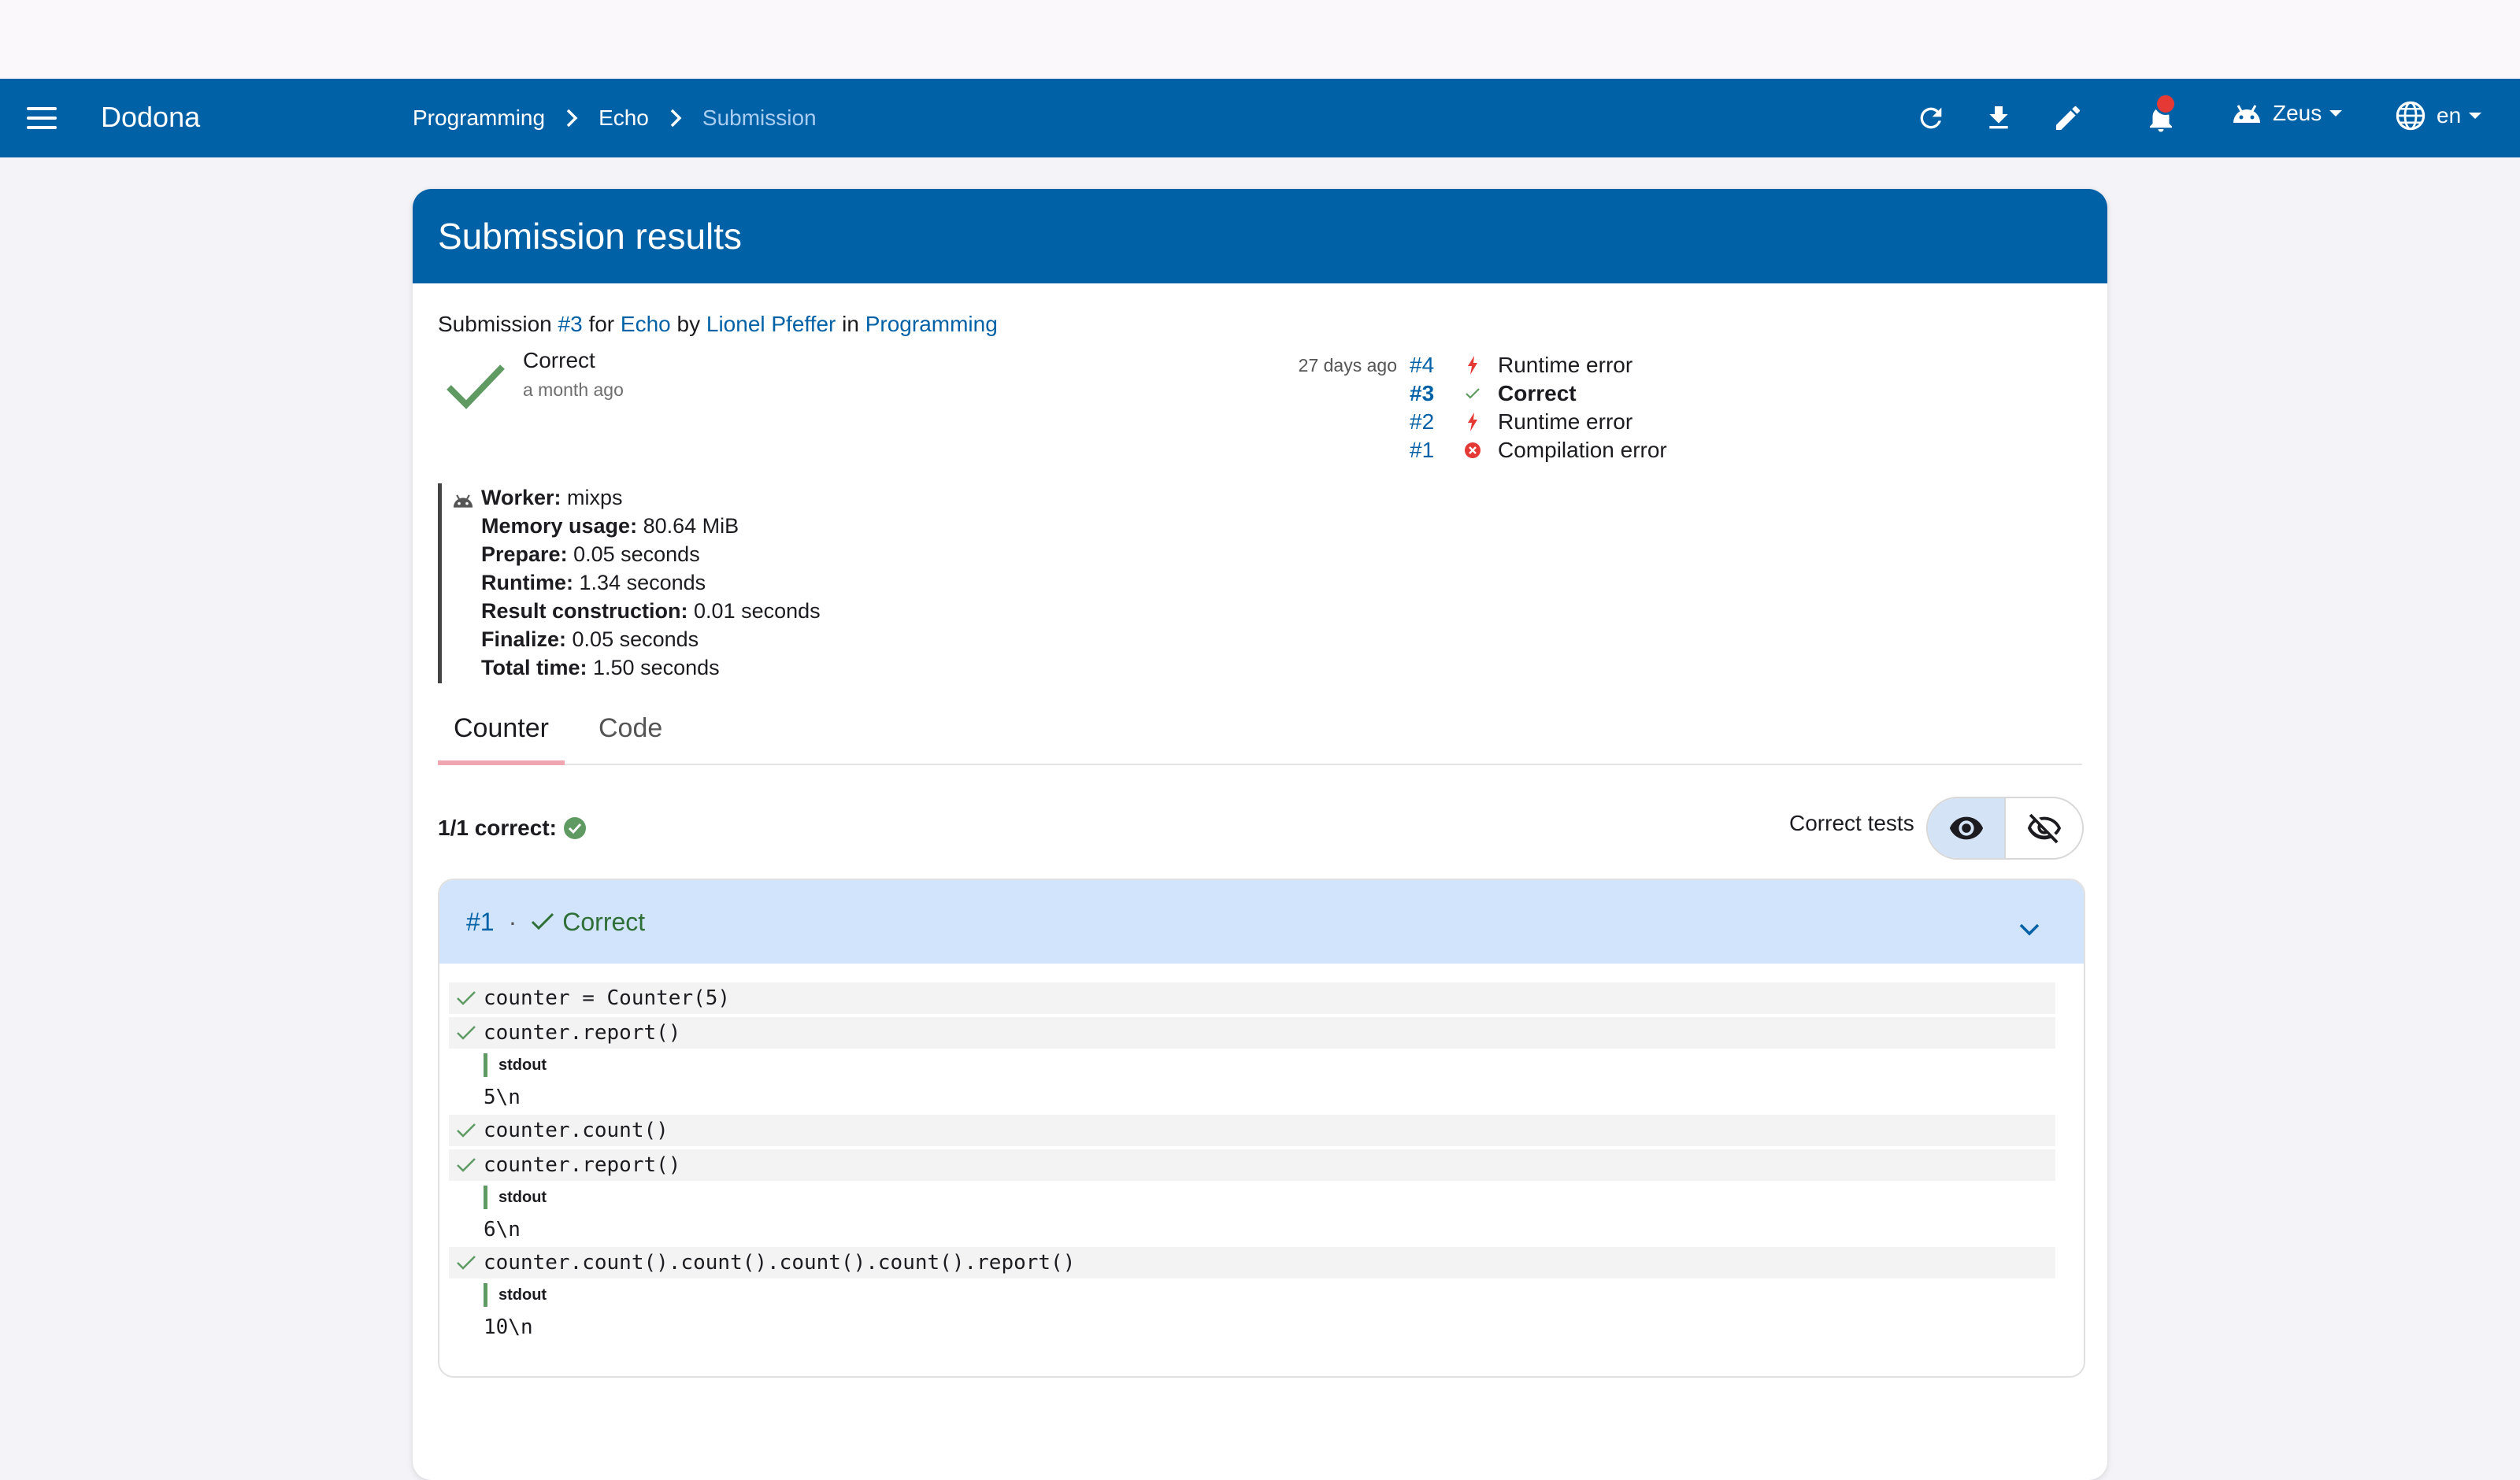 The image size is (2520, 1480). I want to click on in-text: in, so click(850, 324).